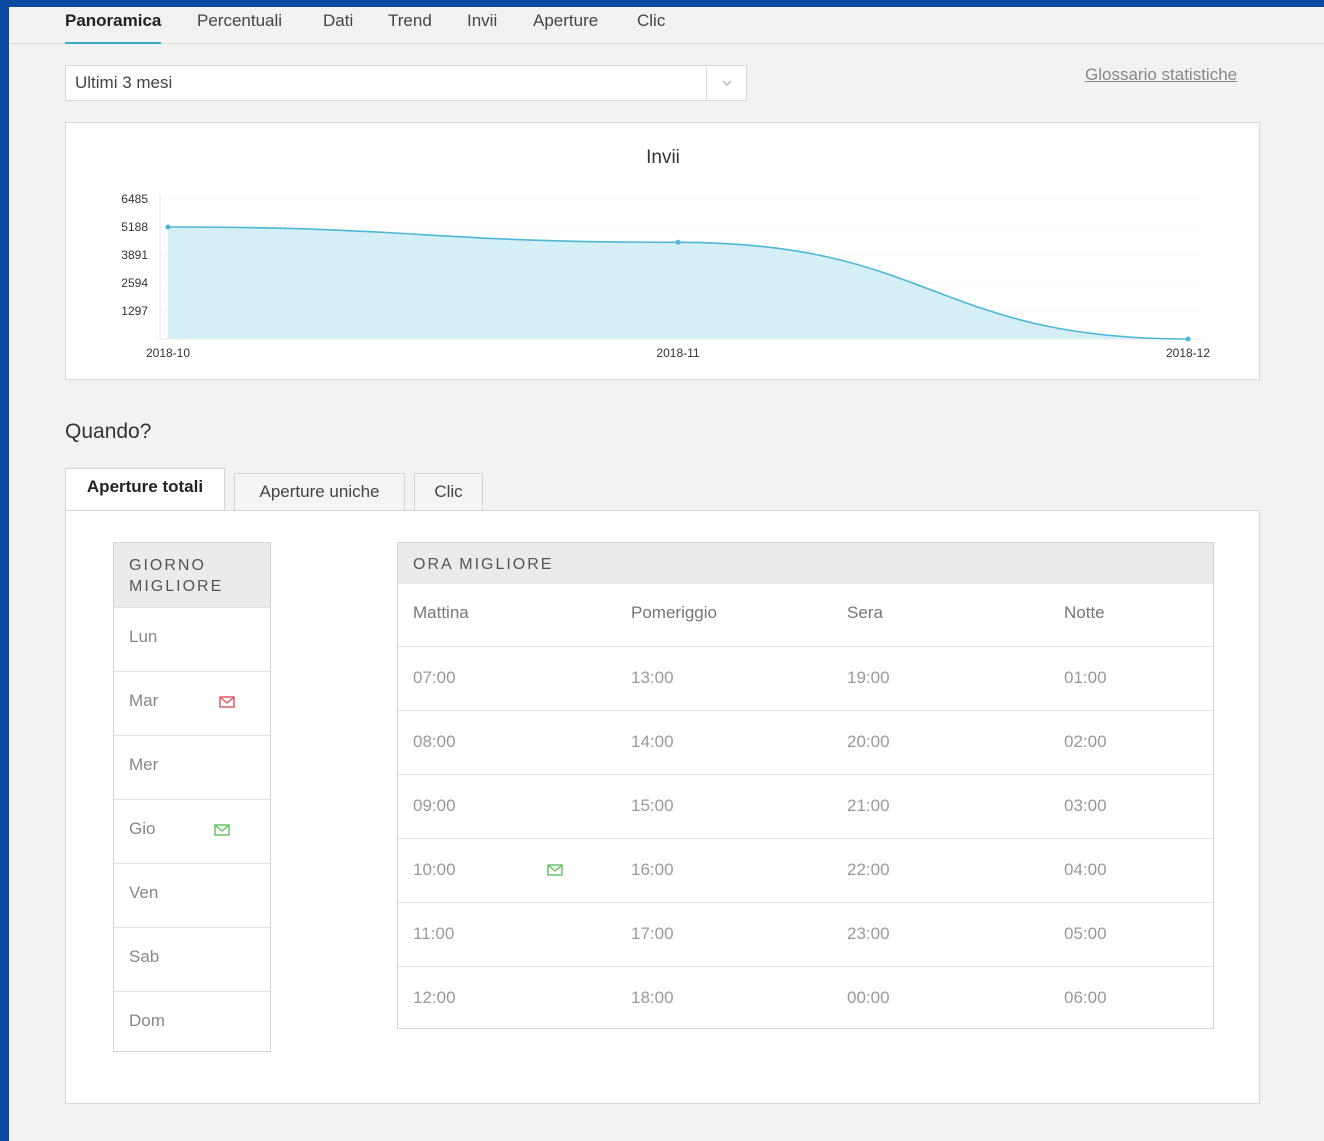  Describe the element at coordinates (406, 83) in the screenshot. I see `period-select: Ultimi 3 mesi` at that location.